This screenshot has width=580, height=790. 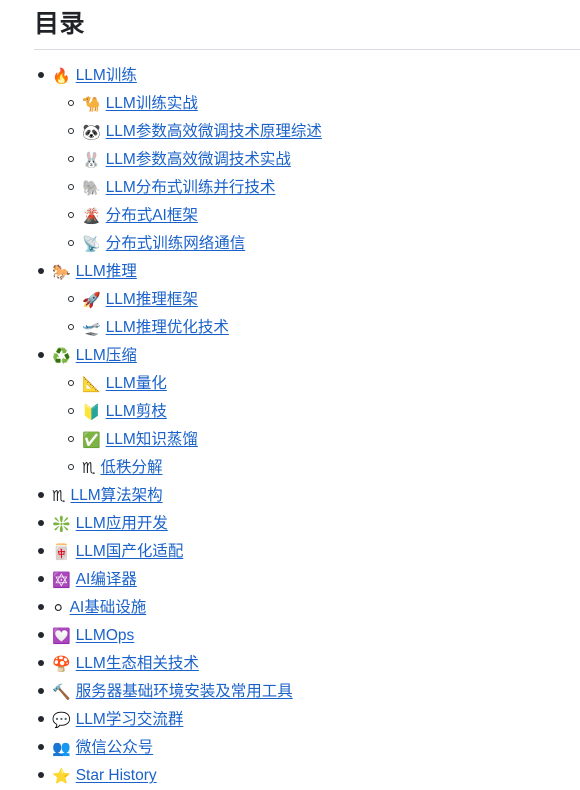 I want to click on toc-entry: 🛫 LLM推理优化技术, so click(x=155, y=328).